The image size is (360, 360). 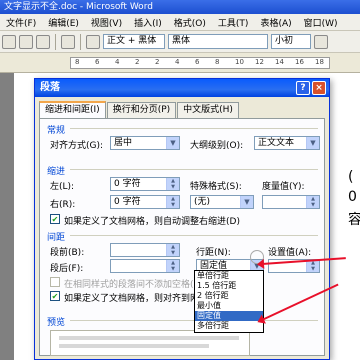 I want to click on window-title: 文字显示不全.doc - Microsoft Word, so click(x=180, y=7).